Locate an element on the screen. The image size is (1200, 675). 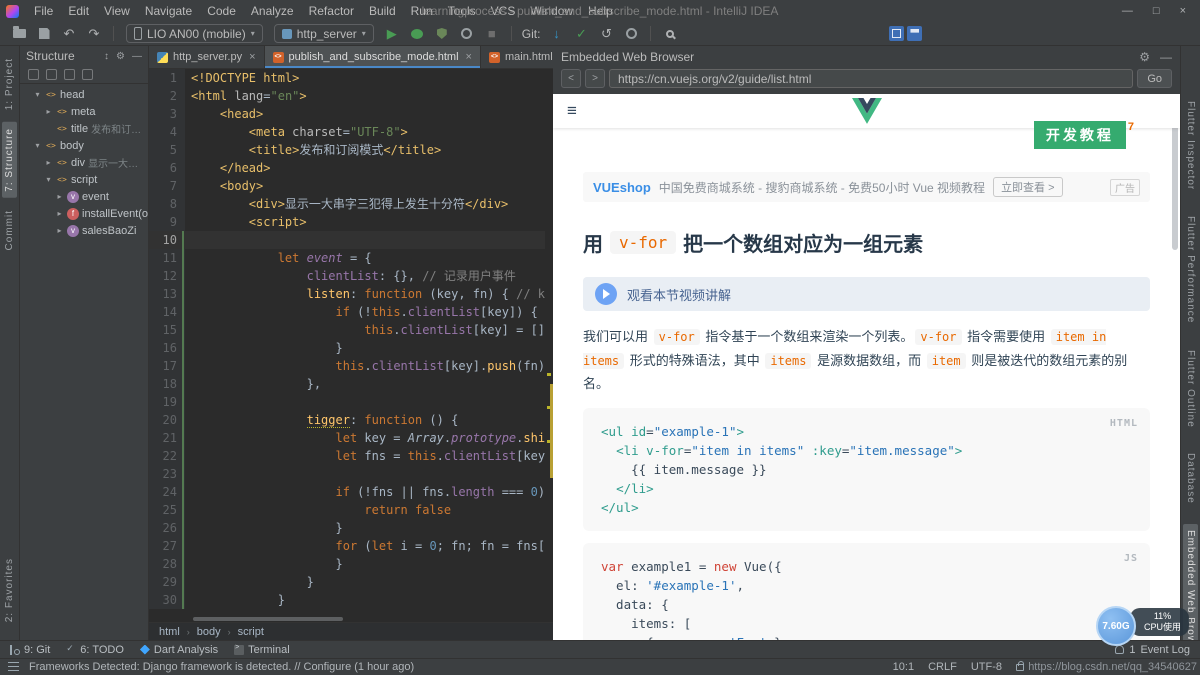
breadcrumb-body: body is located at coordinates (209, 632).